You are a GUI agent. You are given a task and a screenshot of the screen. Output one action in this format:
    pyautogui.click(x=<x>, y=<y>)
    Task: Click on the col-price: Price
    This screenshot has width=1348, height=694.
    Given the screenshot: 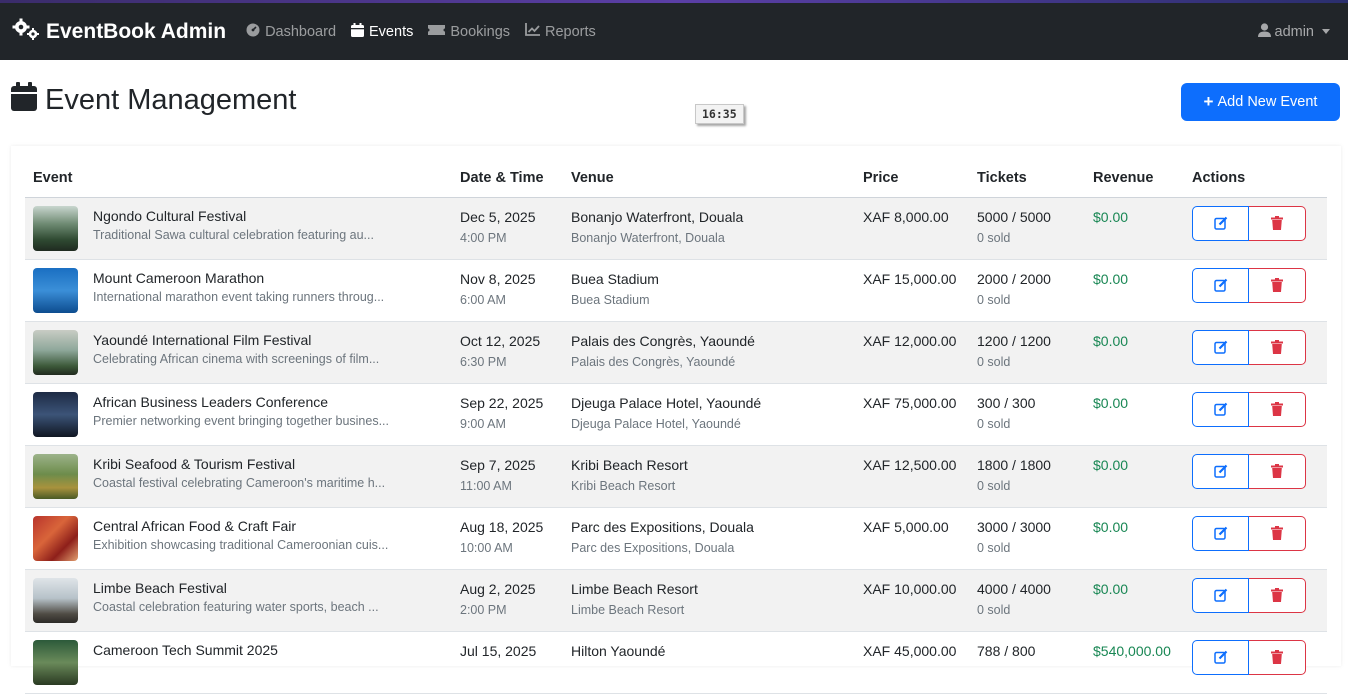 What is the action you would take?
    pyautogui.click(x=912, y=179)
    